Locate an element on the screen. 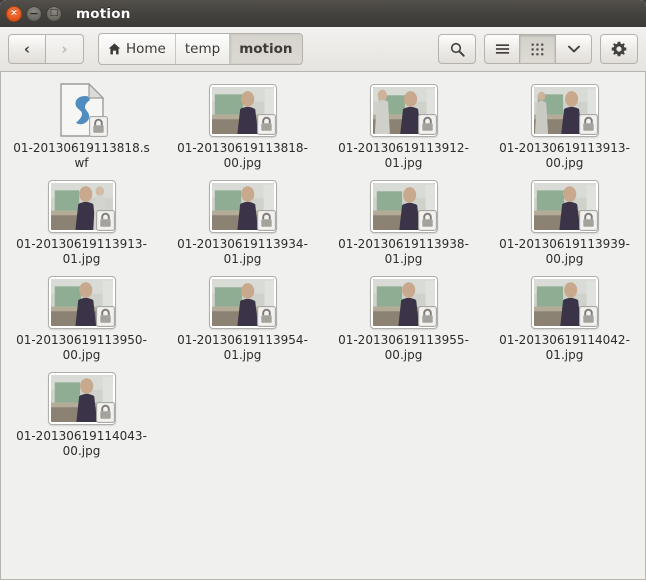 Image resolution: width=646 pixels, height=580 pixels. file-item: 01-20130619113913-01.jpg is located at coordinates (81, 222).